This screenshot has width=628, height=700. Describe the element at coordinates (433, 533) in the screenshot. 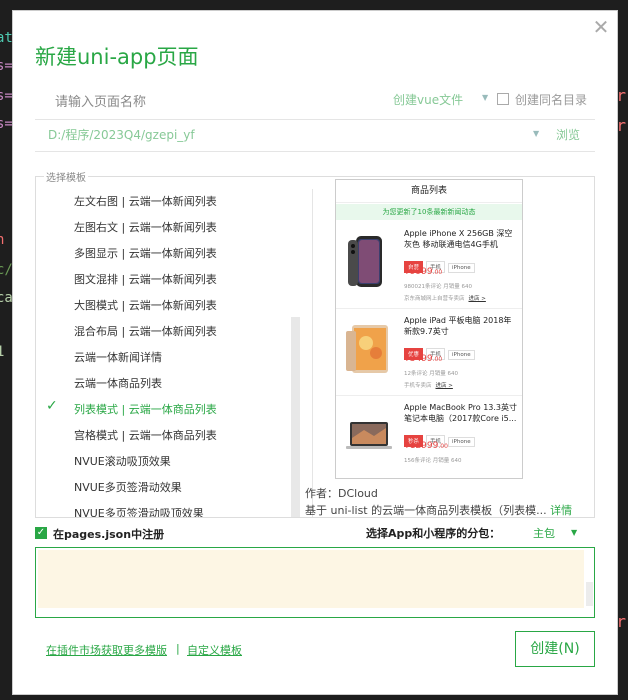

I see `package-label: 选择App和小程序的分包：` at that location.